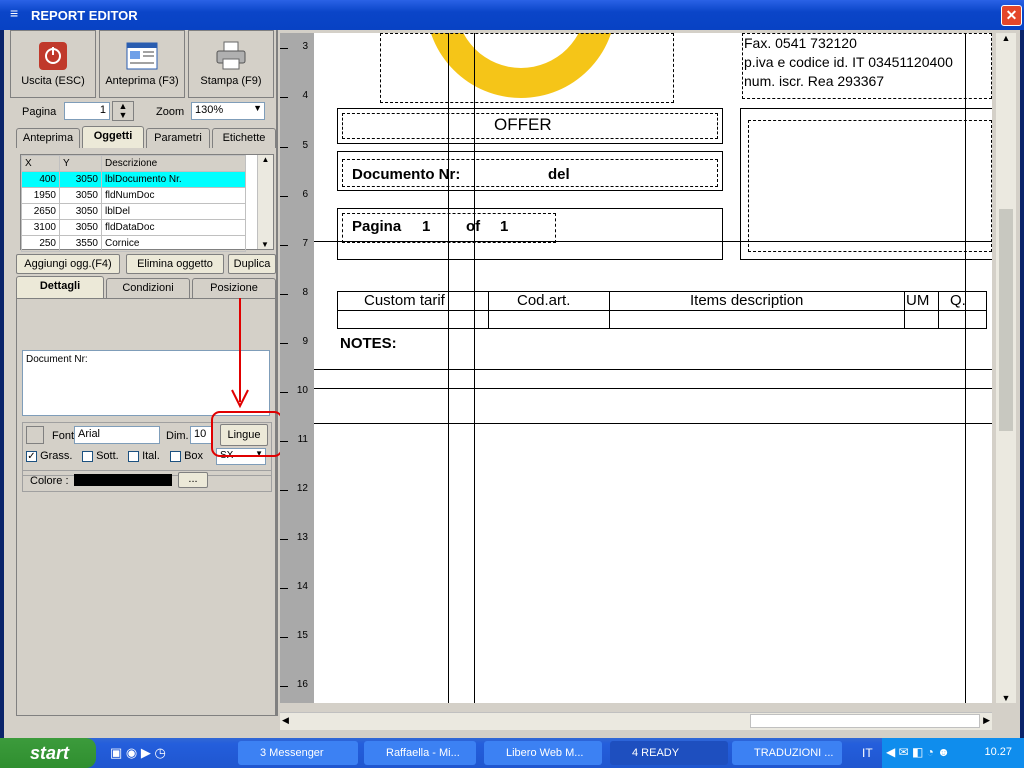 This screenshot has width=1024, height=768. I want to click on ruler-tick: 16, so click(297, 686).